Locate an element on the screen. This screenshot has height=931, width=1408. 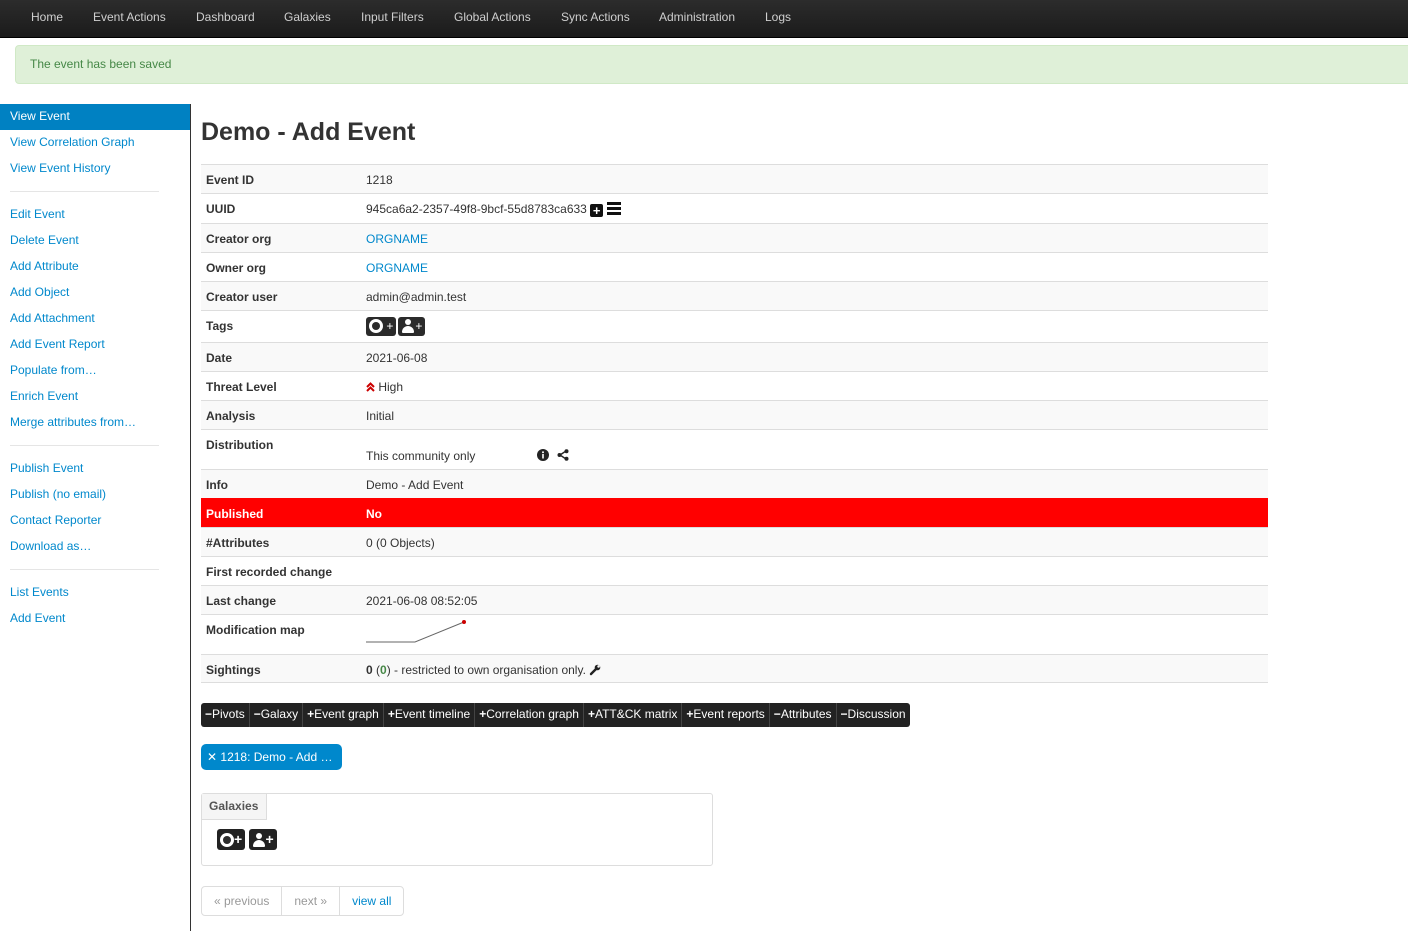
sidebar-item-contact-reporter: Contact Reporter is located at coordinates (95, 521).